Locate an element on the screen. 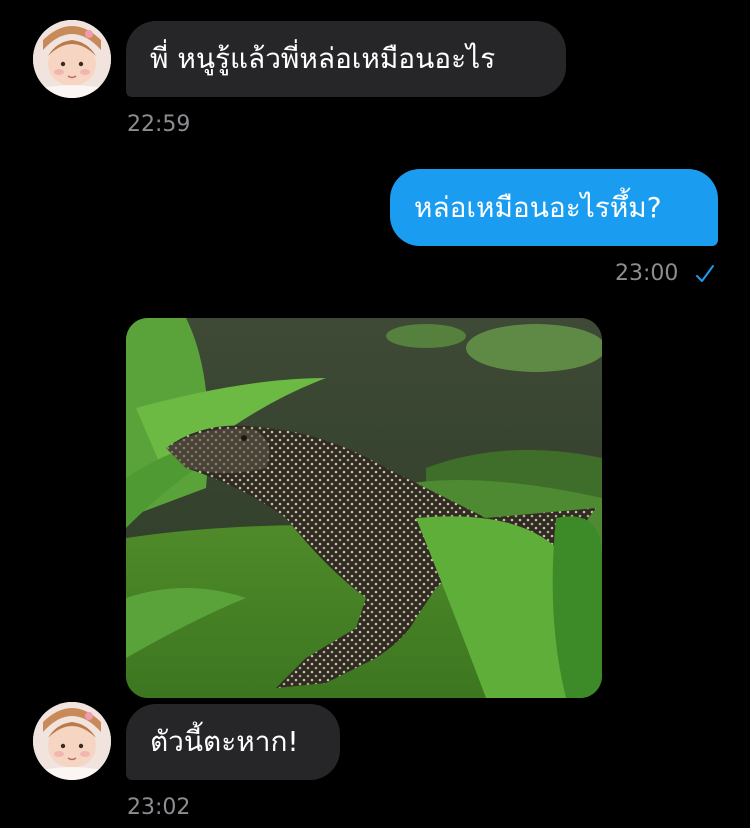 This screenshot has height=828, width=750. message-text: ตัวนี้ตะหาก! is located at coordinates (224, 741).